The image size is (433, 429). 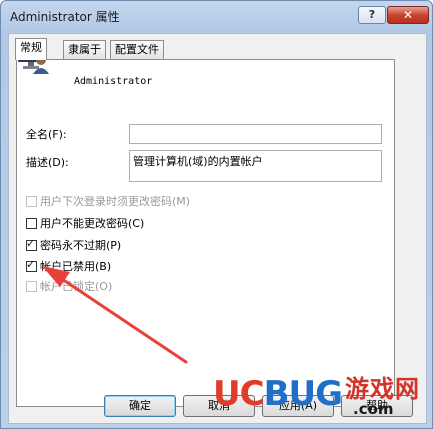 I want to click on window-title: Administrator 属性, so click(x=65, y=17).